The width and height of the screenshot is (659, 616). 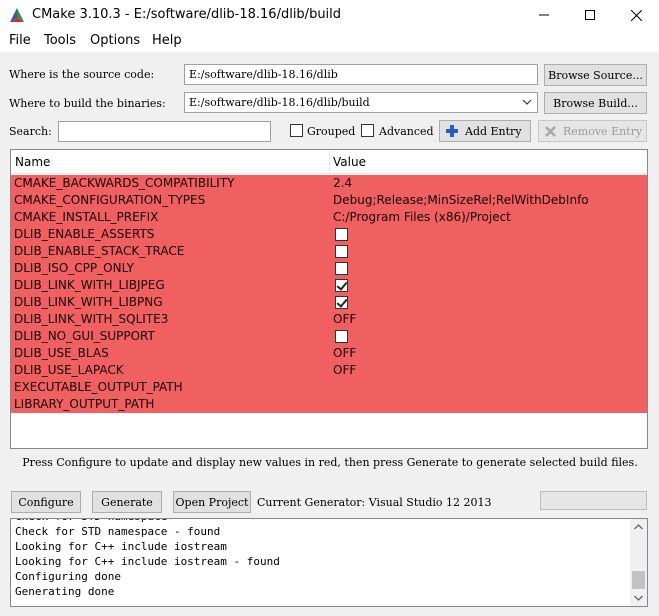 I want to click on build-label: Where to build the binaries:, so click(x=87, y=103).